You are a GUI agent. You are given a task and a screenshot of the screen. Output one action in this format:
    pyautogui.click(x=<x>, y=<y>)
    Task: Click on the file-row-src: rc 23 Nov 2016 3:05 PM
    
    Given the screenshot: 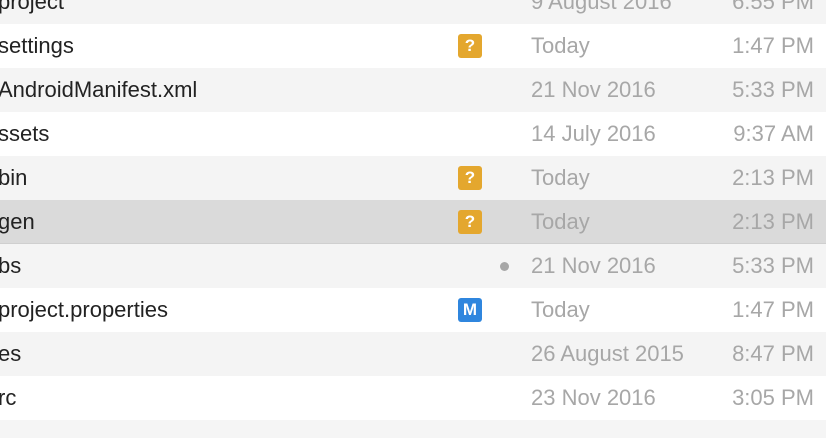 What is the action you would take?
    pyautogui.click(x=413, y=398)
    